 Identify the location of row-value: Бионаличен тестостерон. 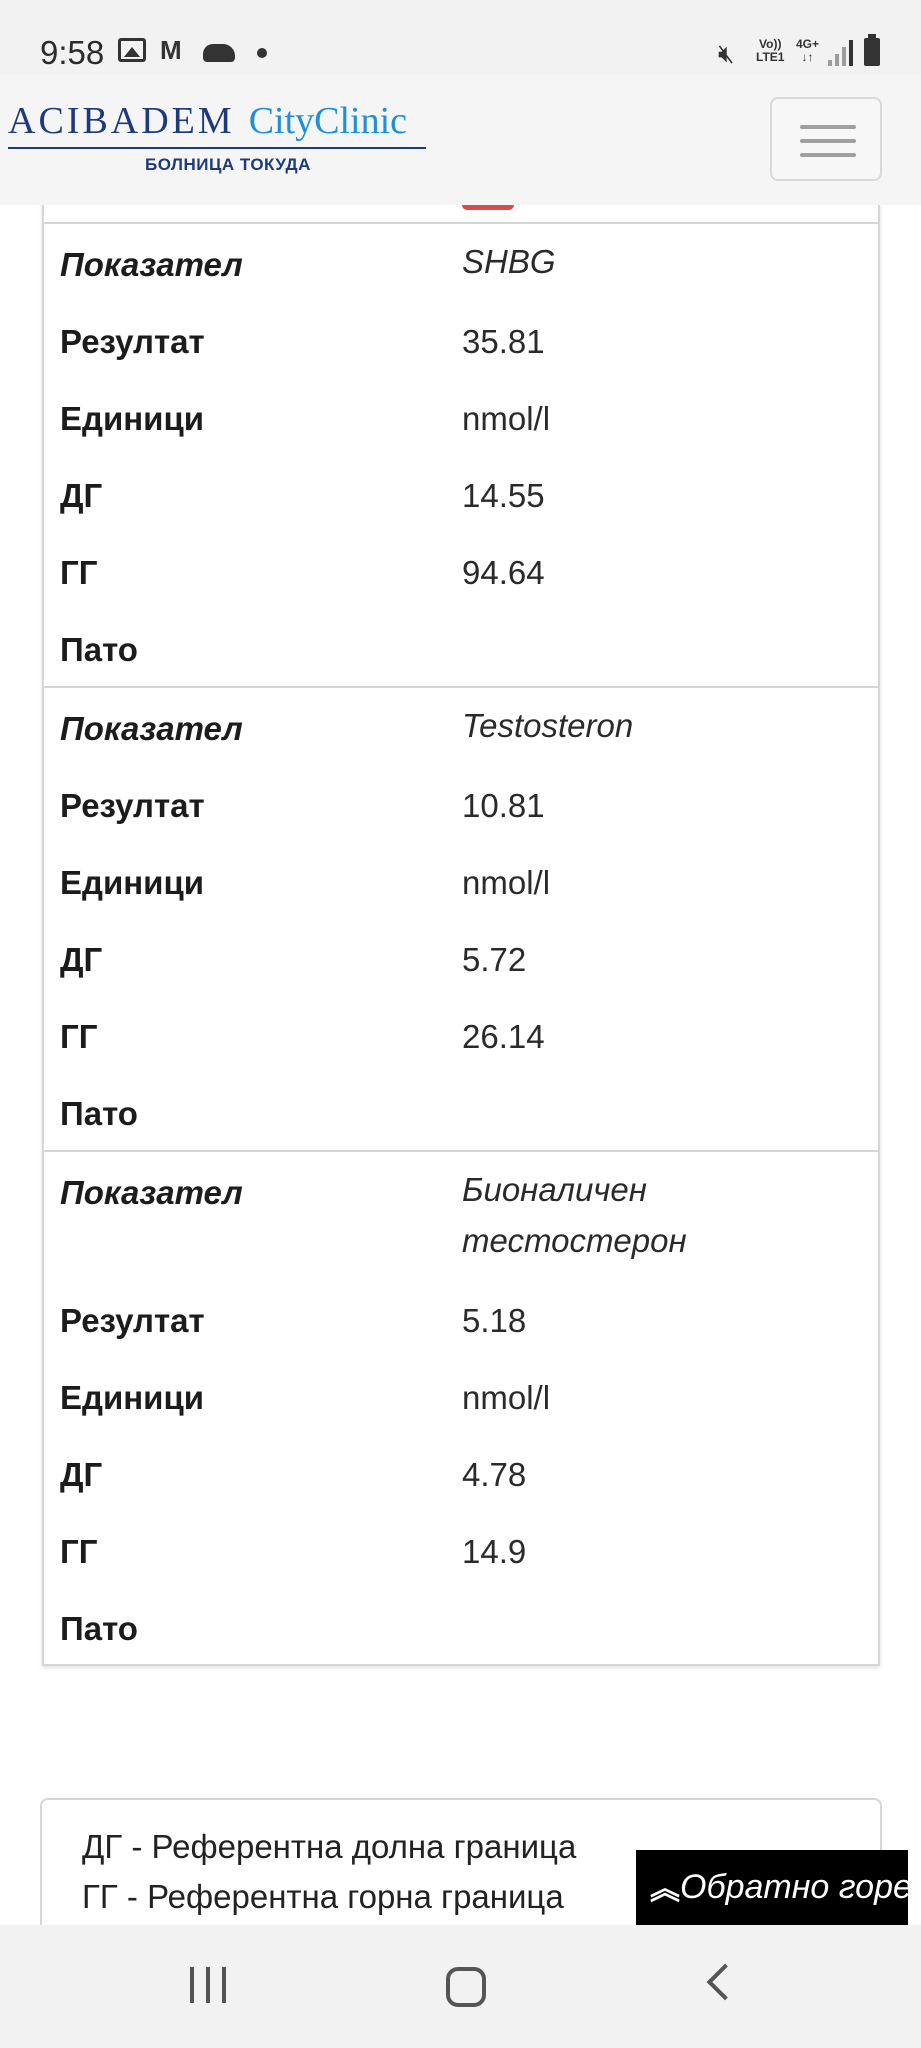
(574, 1215).